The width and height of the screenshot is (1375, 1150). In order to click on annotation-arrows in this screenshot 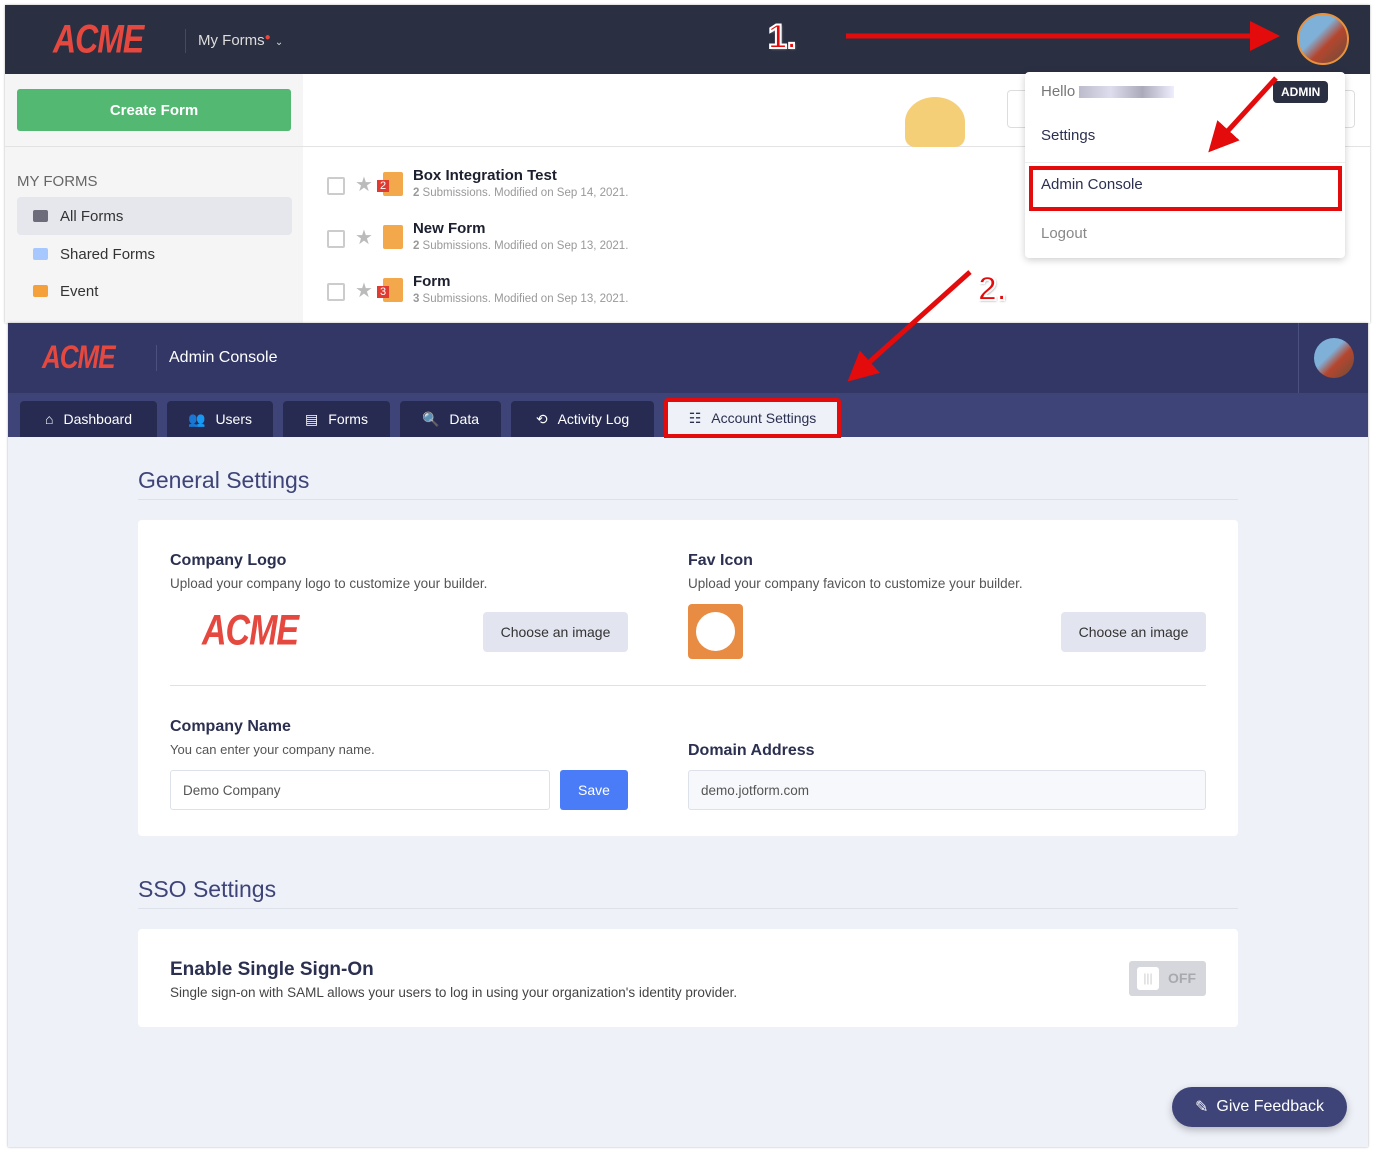, I will do `click(1063, 201)`.